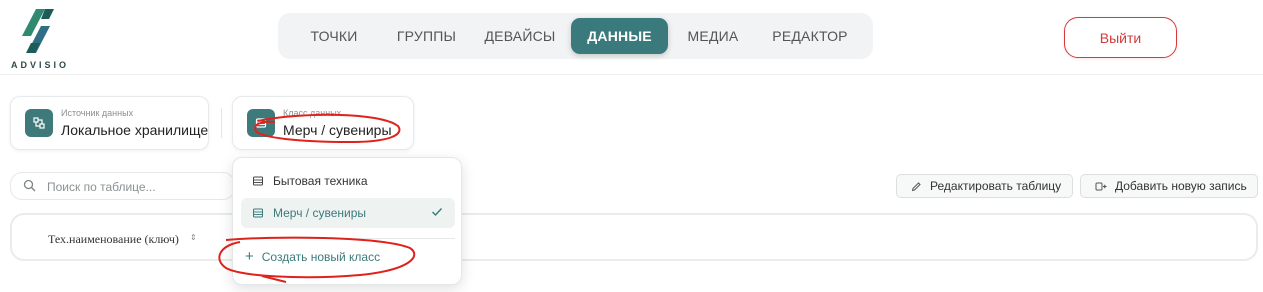 The width and height of the screenshot is (1263, 292). Describe the element at coordinates (97, 113) in the screenshot. I see `data-source-caption: Источник данных` at that location.